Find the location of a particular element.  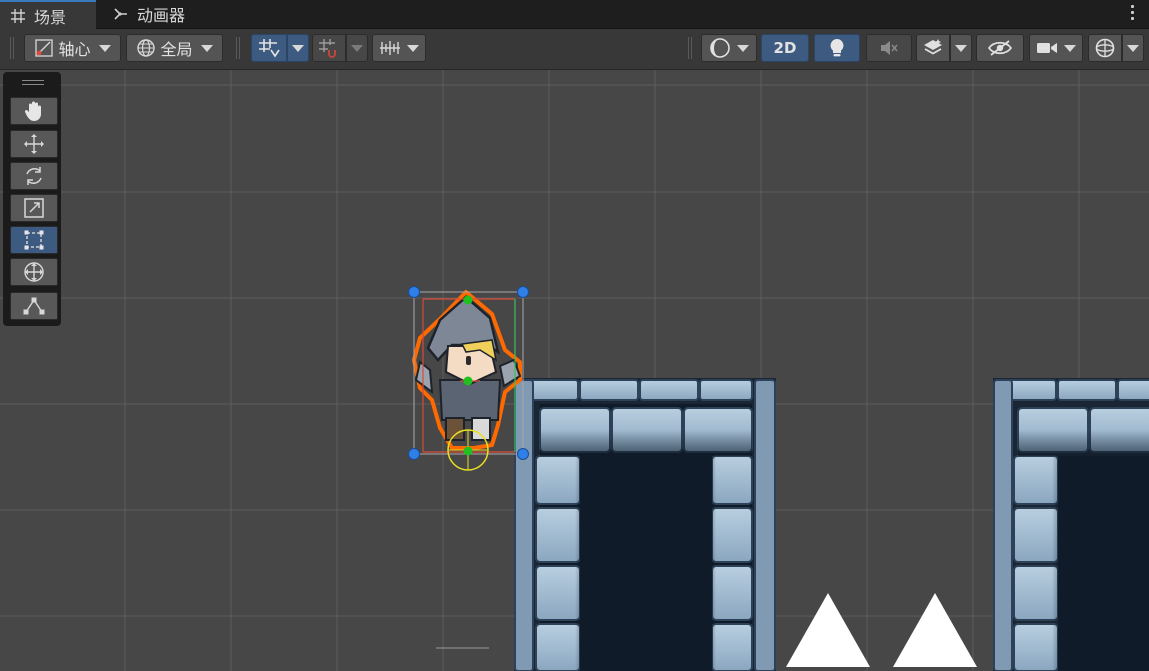

gizmos-dropdown is located at coordinates (1133, 48).